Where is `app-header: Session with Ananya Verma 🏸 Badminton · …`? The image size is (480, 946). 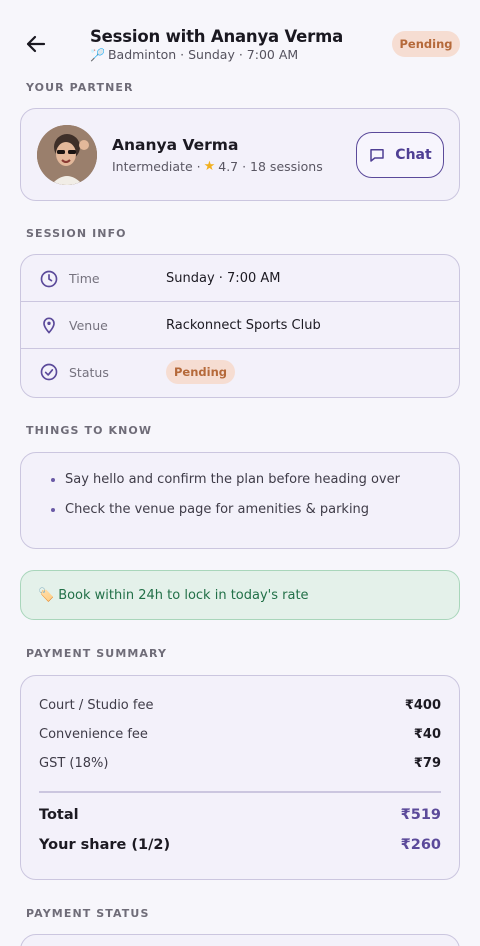
app-header: Session with Ananya Verma 🏸 Badminton · … is located at coordinates (240, 39).